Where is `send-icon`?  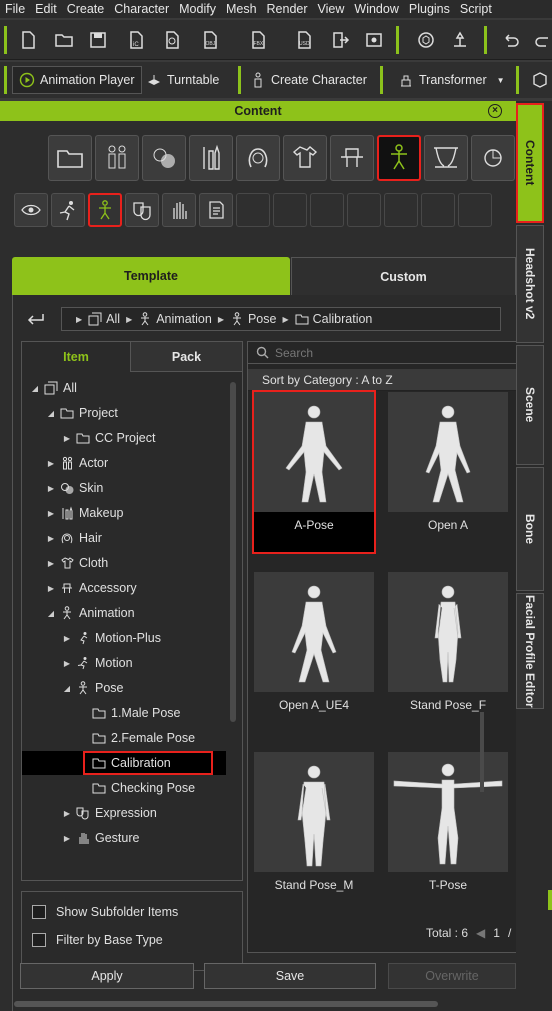 send-icon is located at coordinates (340, 40).